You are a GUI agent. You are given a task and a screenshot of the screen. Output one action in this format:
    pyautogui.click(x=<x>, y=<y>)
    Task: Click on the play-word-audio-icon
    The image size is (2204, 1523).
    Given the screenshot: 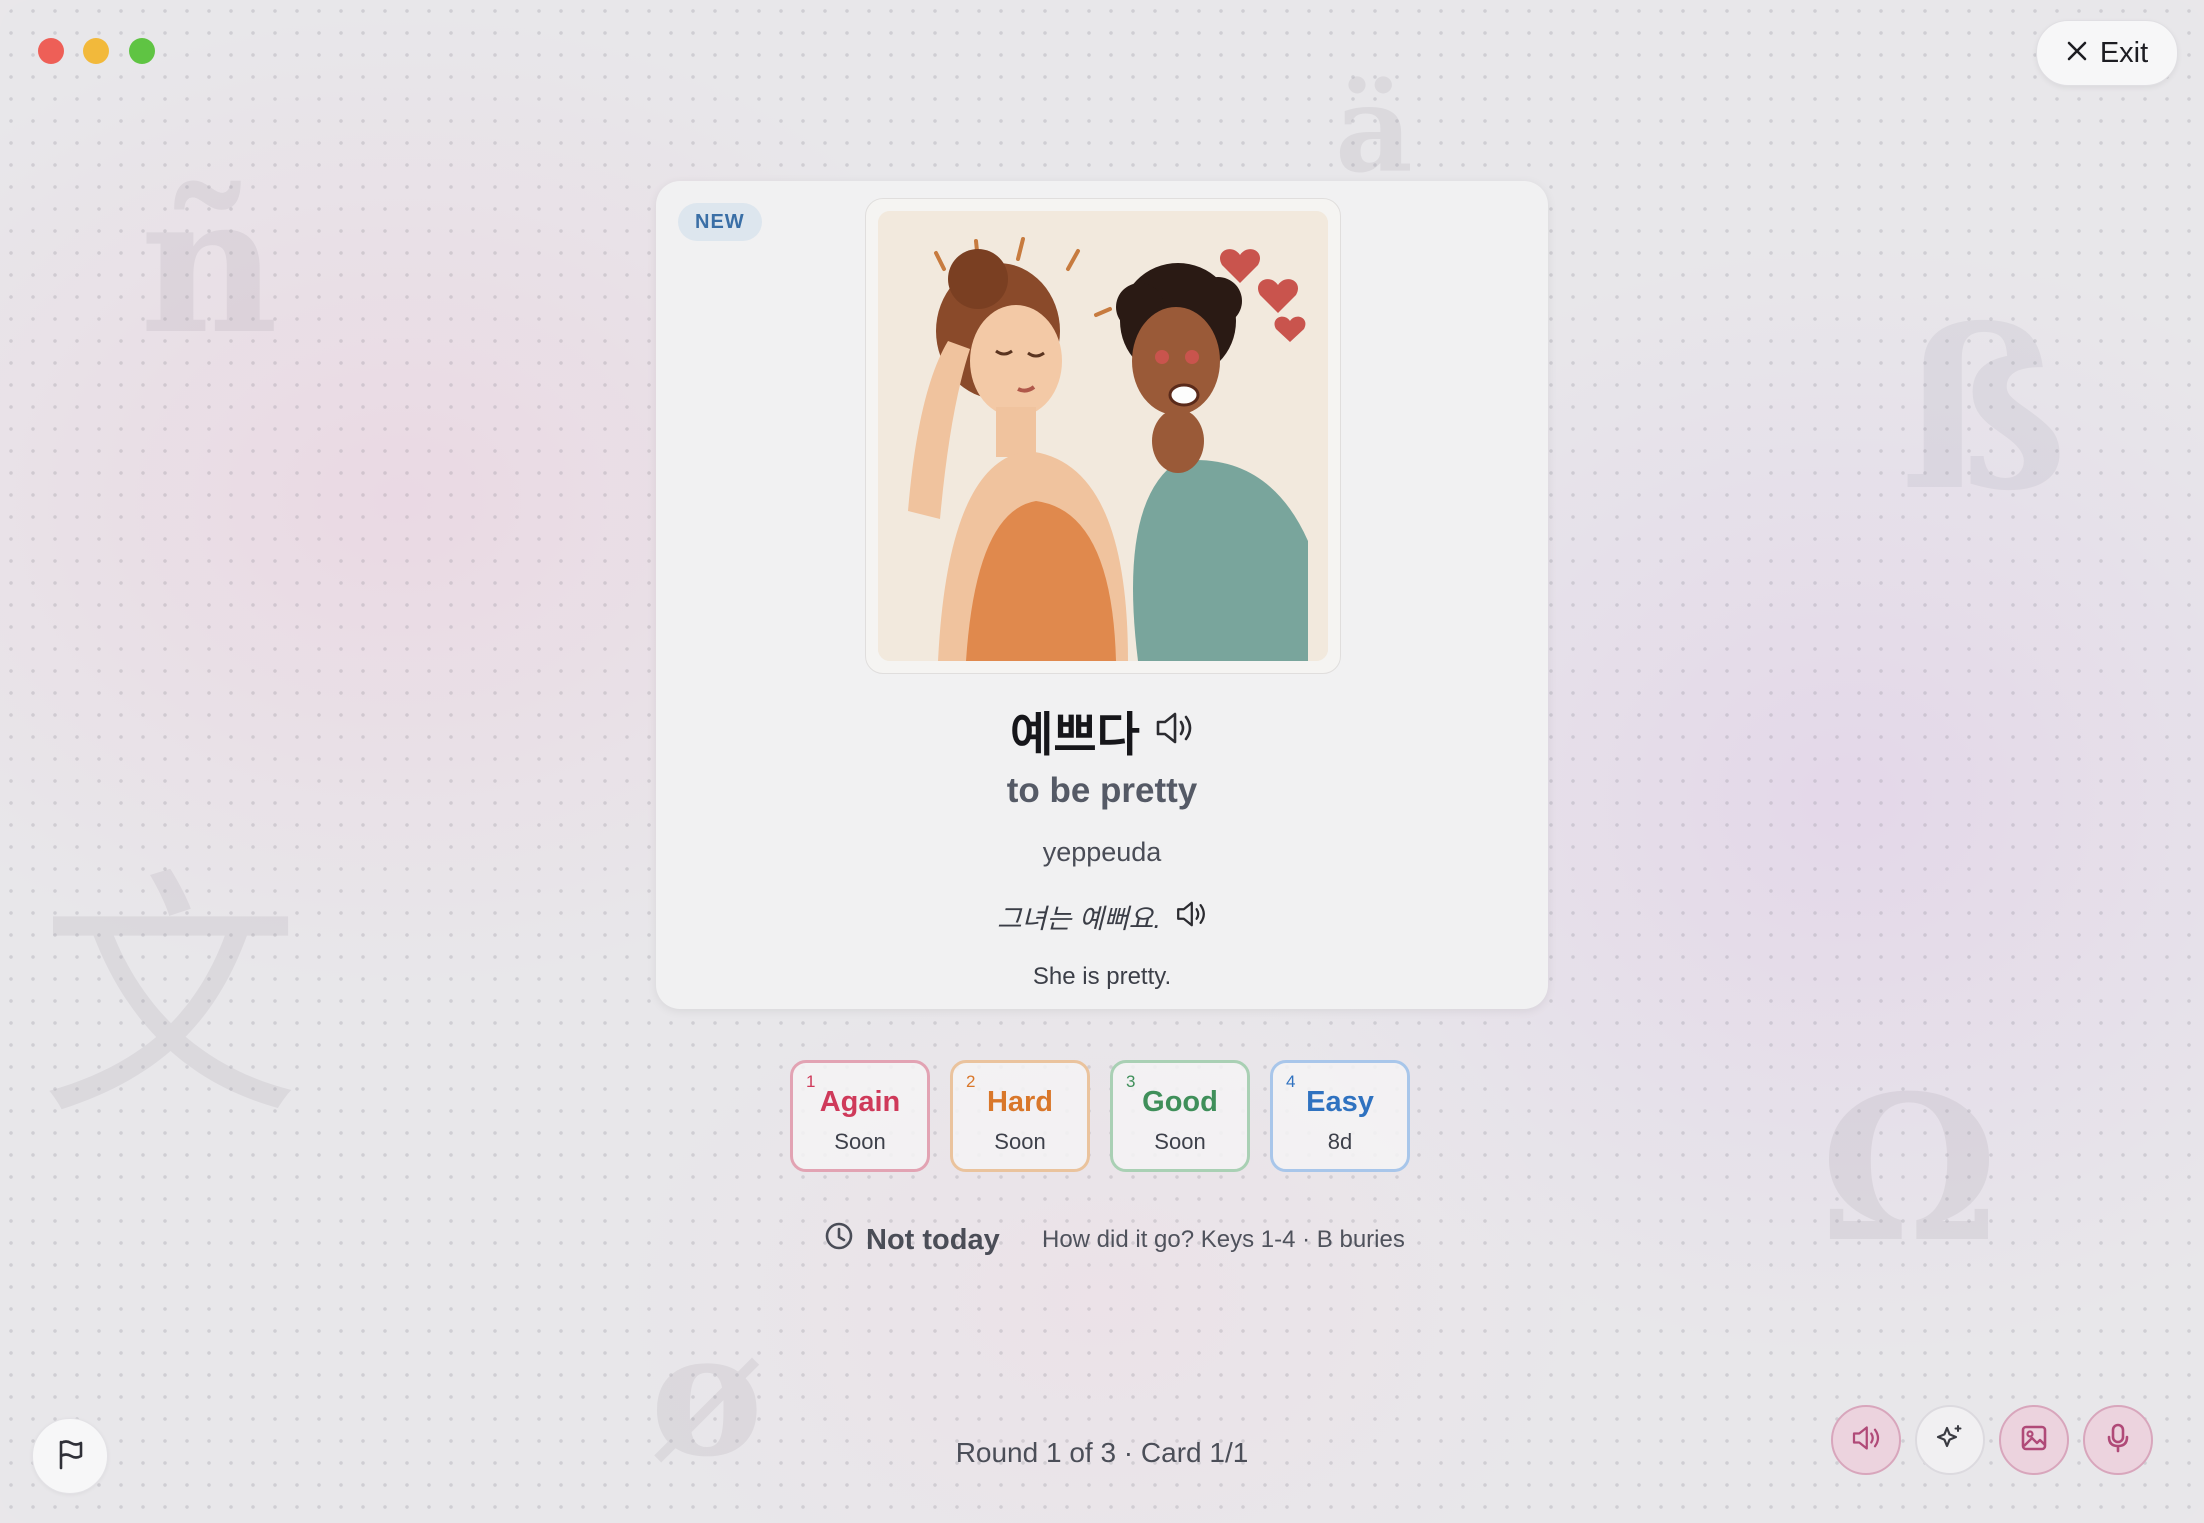 What is the action you would take?
    pyautogui.click(x=1174, y=730)
    